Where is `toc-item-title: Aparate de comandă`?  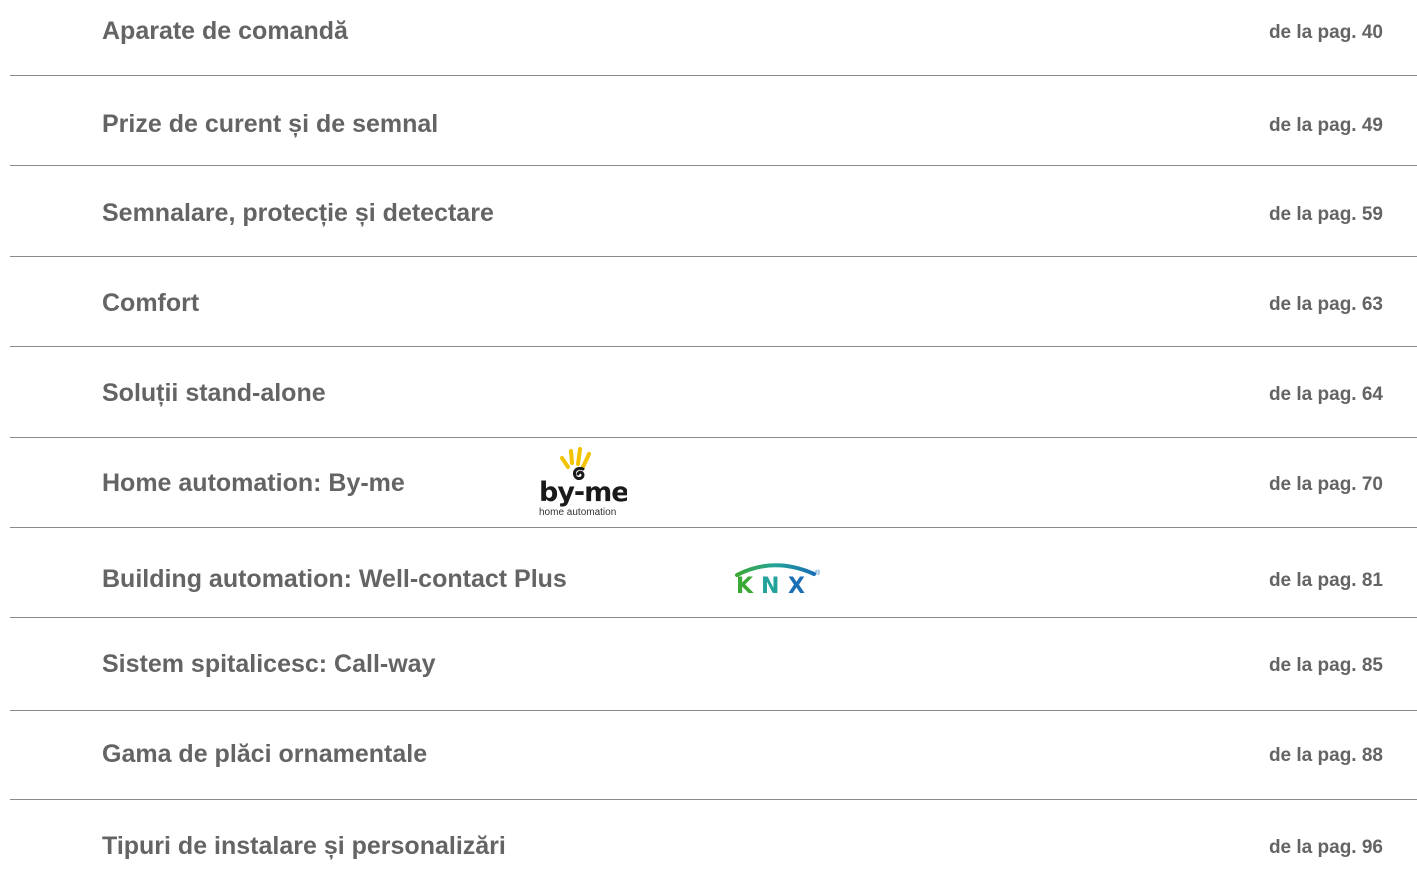
toc-item-title: Aparate de comandă is located at coordinates (225, 31).